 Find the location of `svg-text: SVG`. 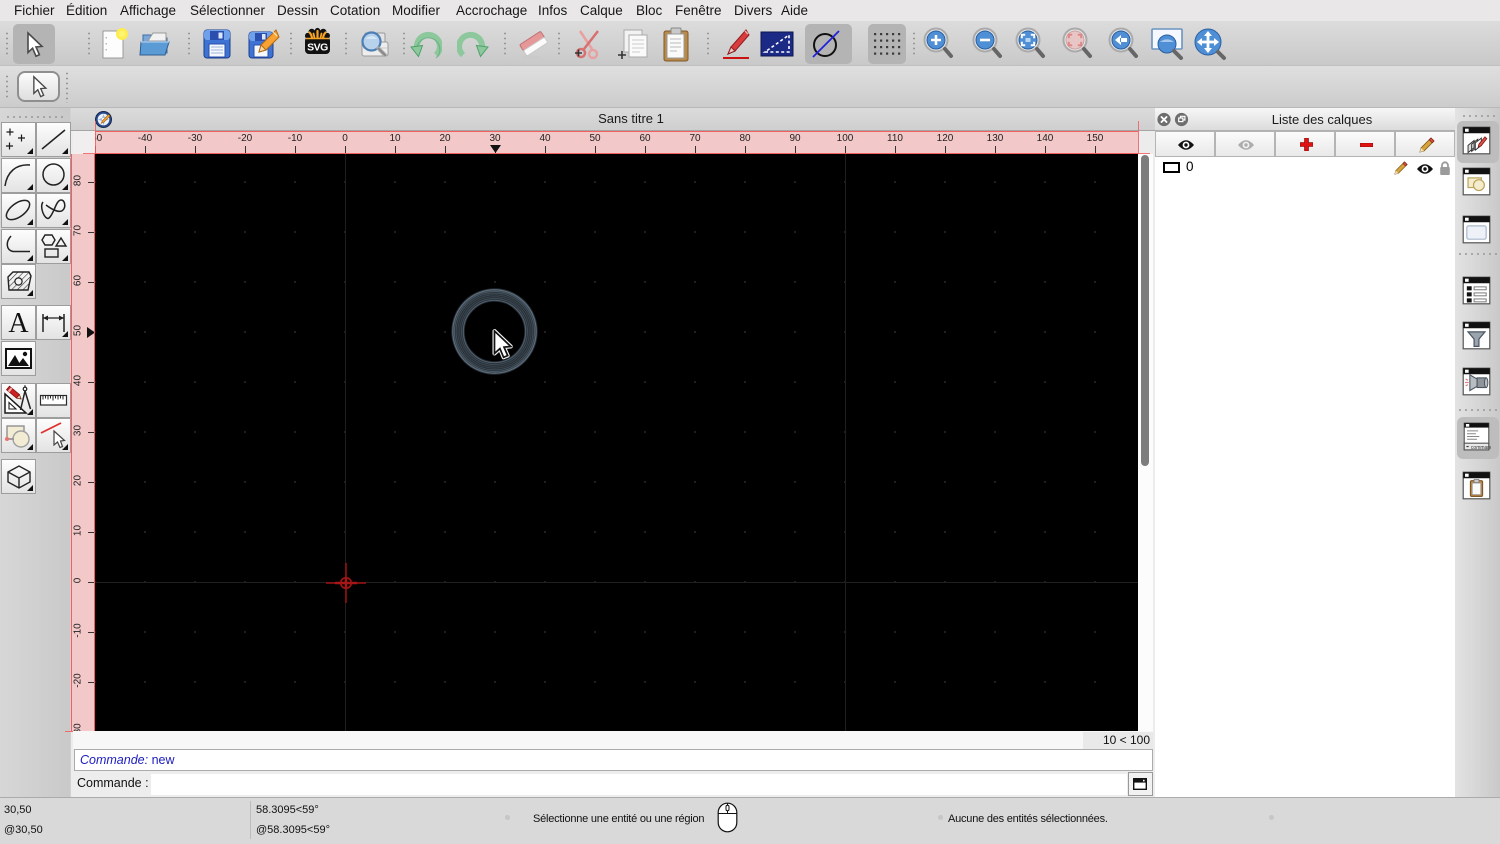

svg-text: SVG is located at coordinates (317, 48).